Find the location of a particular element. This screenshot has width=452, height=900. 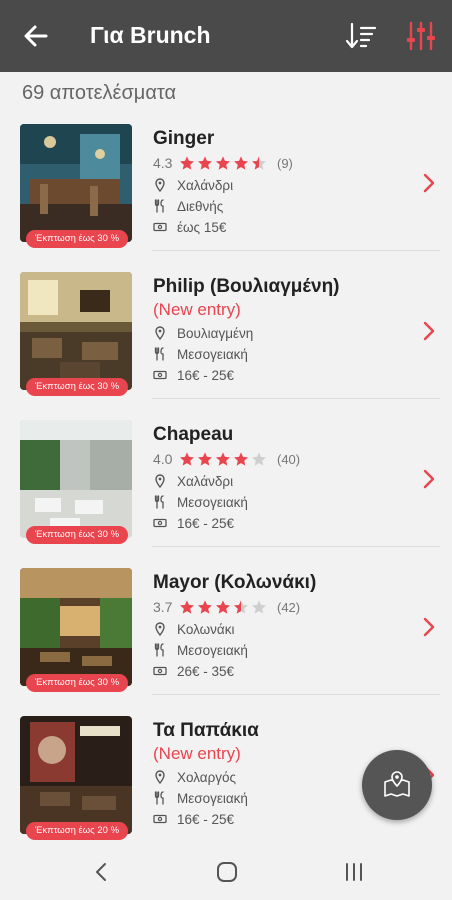

arrow-left-icon is located at coordinates (36, 36).